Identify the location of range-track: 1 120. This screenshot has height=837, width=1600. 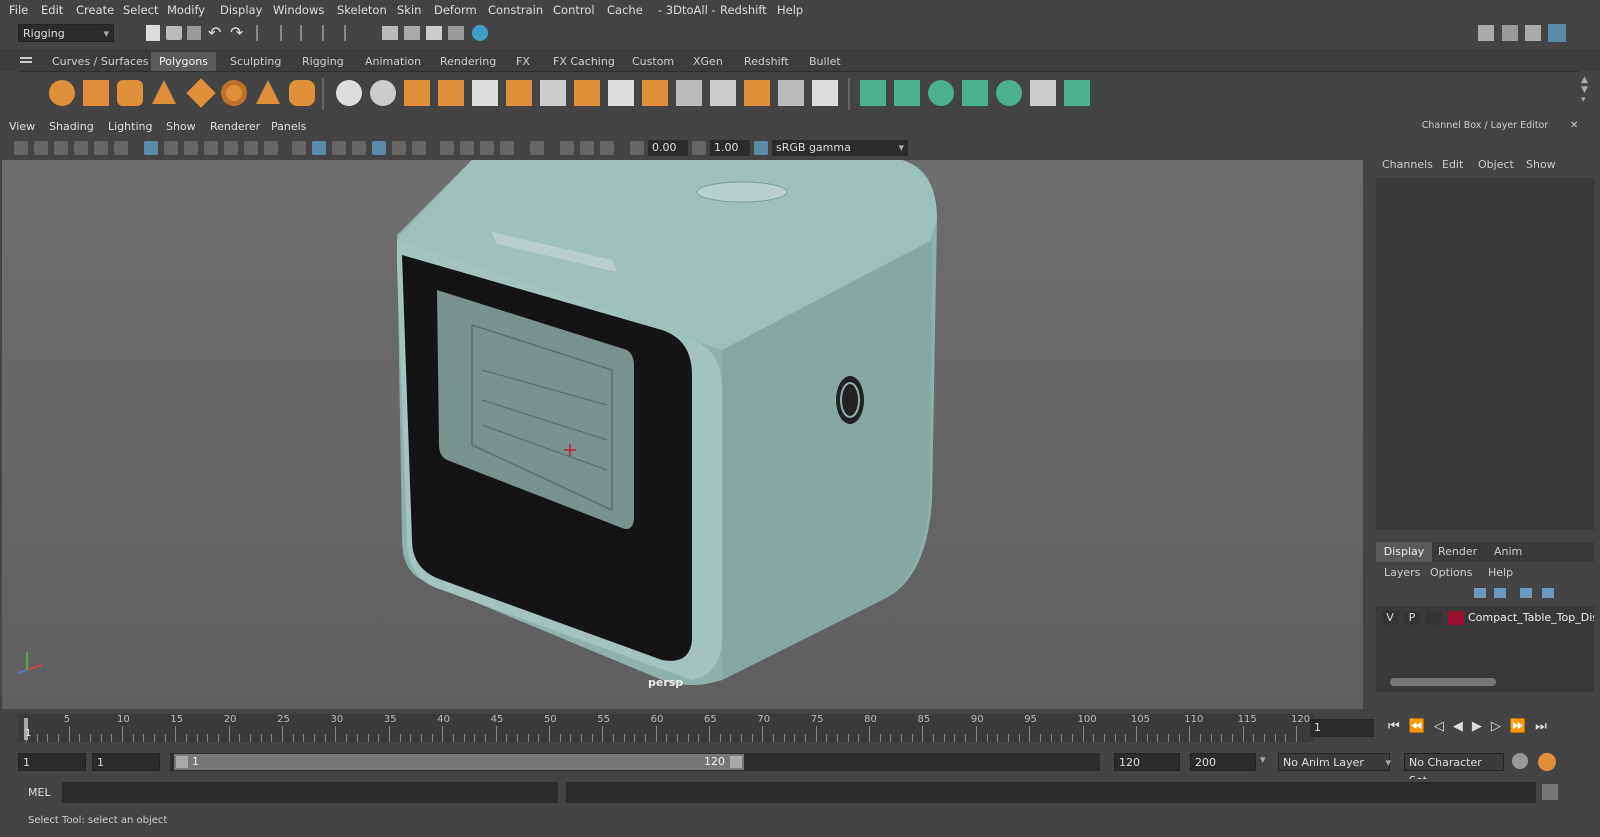
(635, 762).